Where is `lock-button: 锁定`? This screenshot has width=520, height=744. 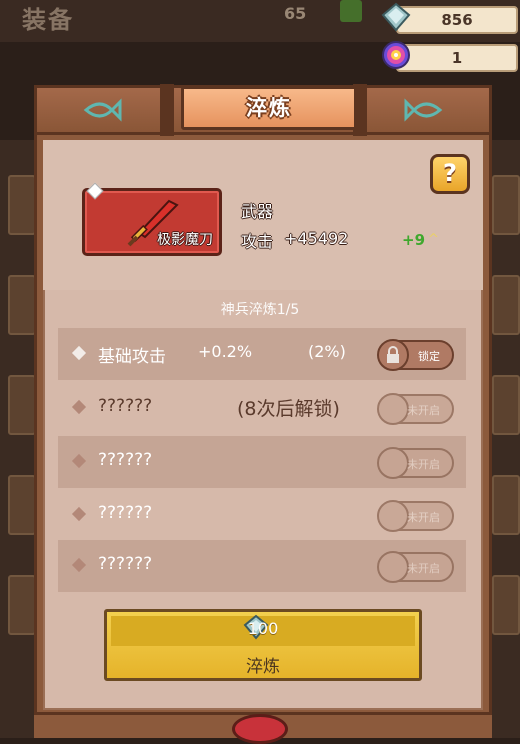 lock-button: 锁定 is located at coordinates (415, 355).